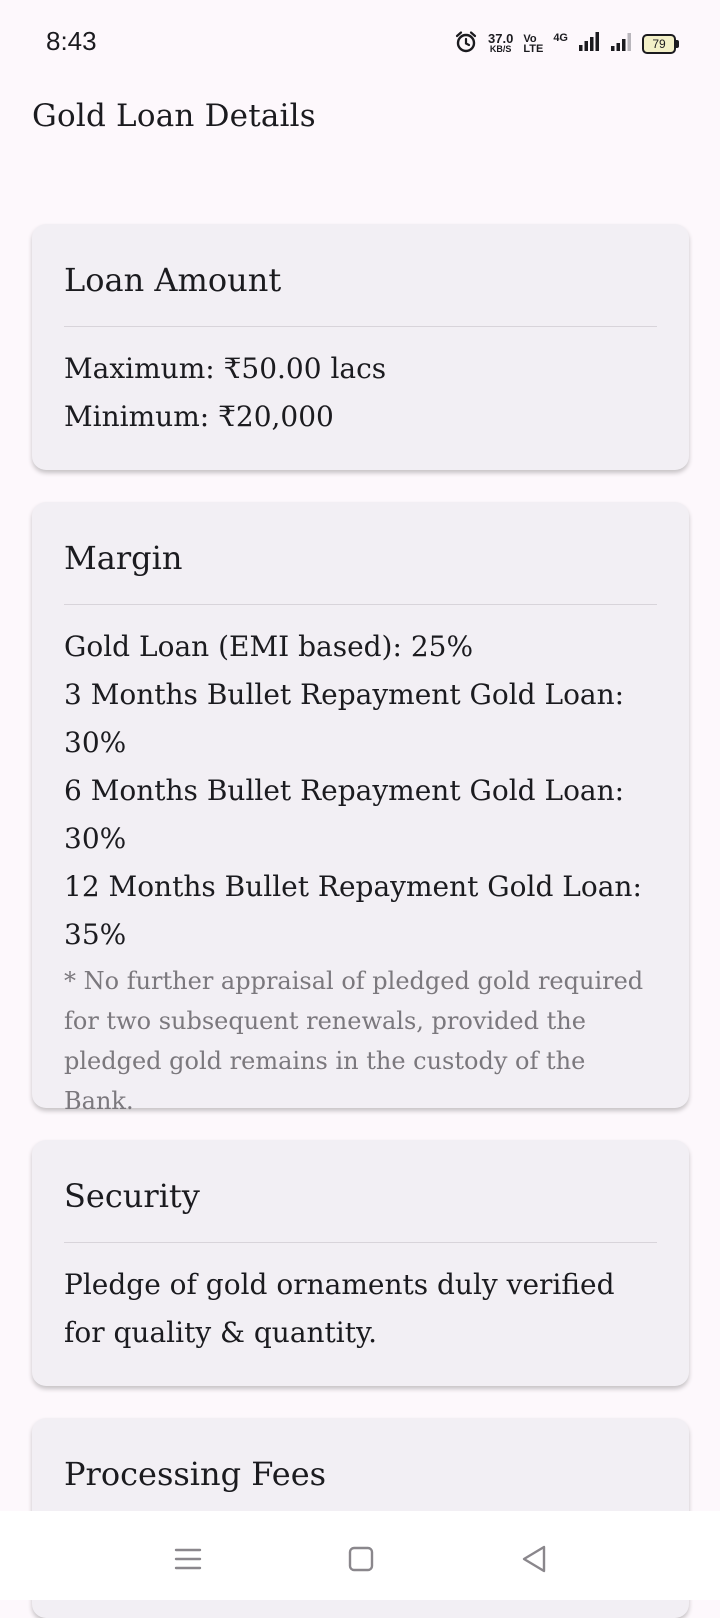 Image resolution: width=720 pixels, height=1618 pixels. What do you see at coordinates (360, 275) in the screenshot?
I see `card-title: Loan Amount` at bounding box center [360, 275].